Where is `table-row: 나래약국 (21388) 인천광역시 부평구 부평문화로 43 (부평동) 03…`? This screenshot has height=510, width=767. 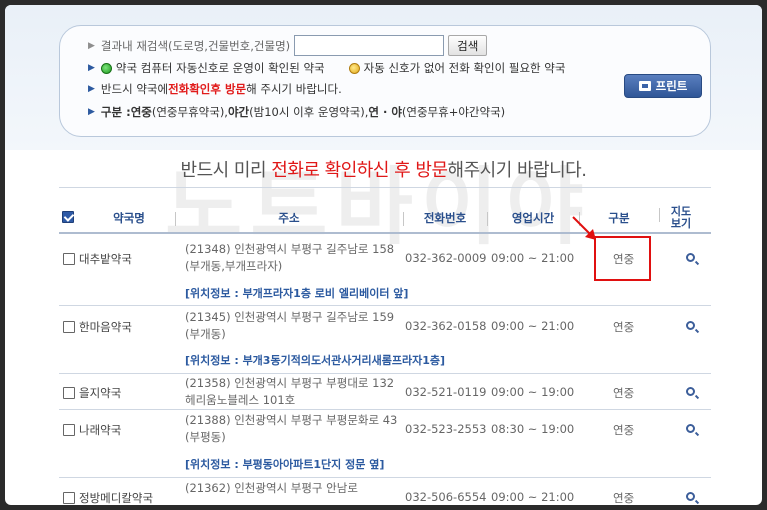
table-row: 나래약국 (21388) 인천광역시 부평구 부평문화로 43 (부평동) 03… is located at coordinates (385, 444).